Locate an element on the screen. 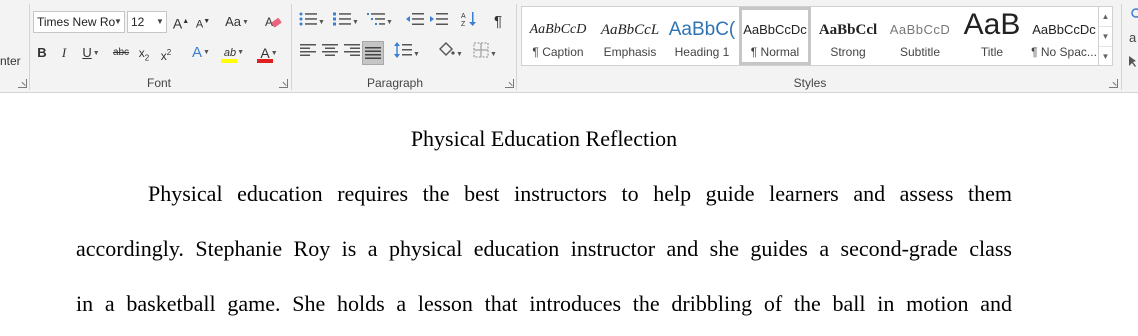 The image size is (1138, 336). align-center-icon is located at coordinates (330, 50).